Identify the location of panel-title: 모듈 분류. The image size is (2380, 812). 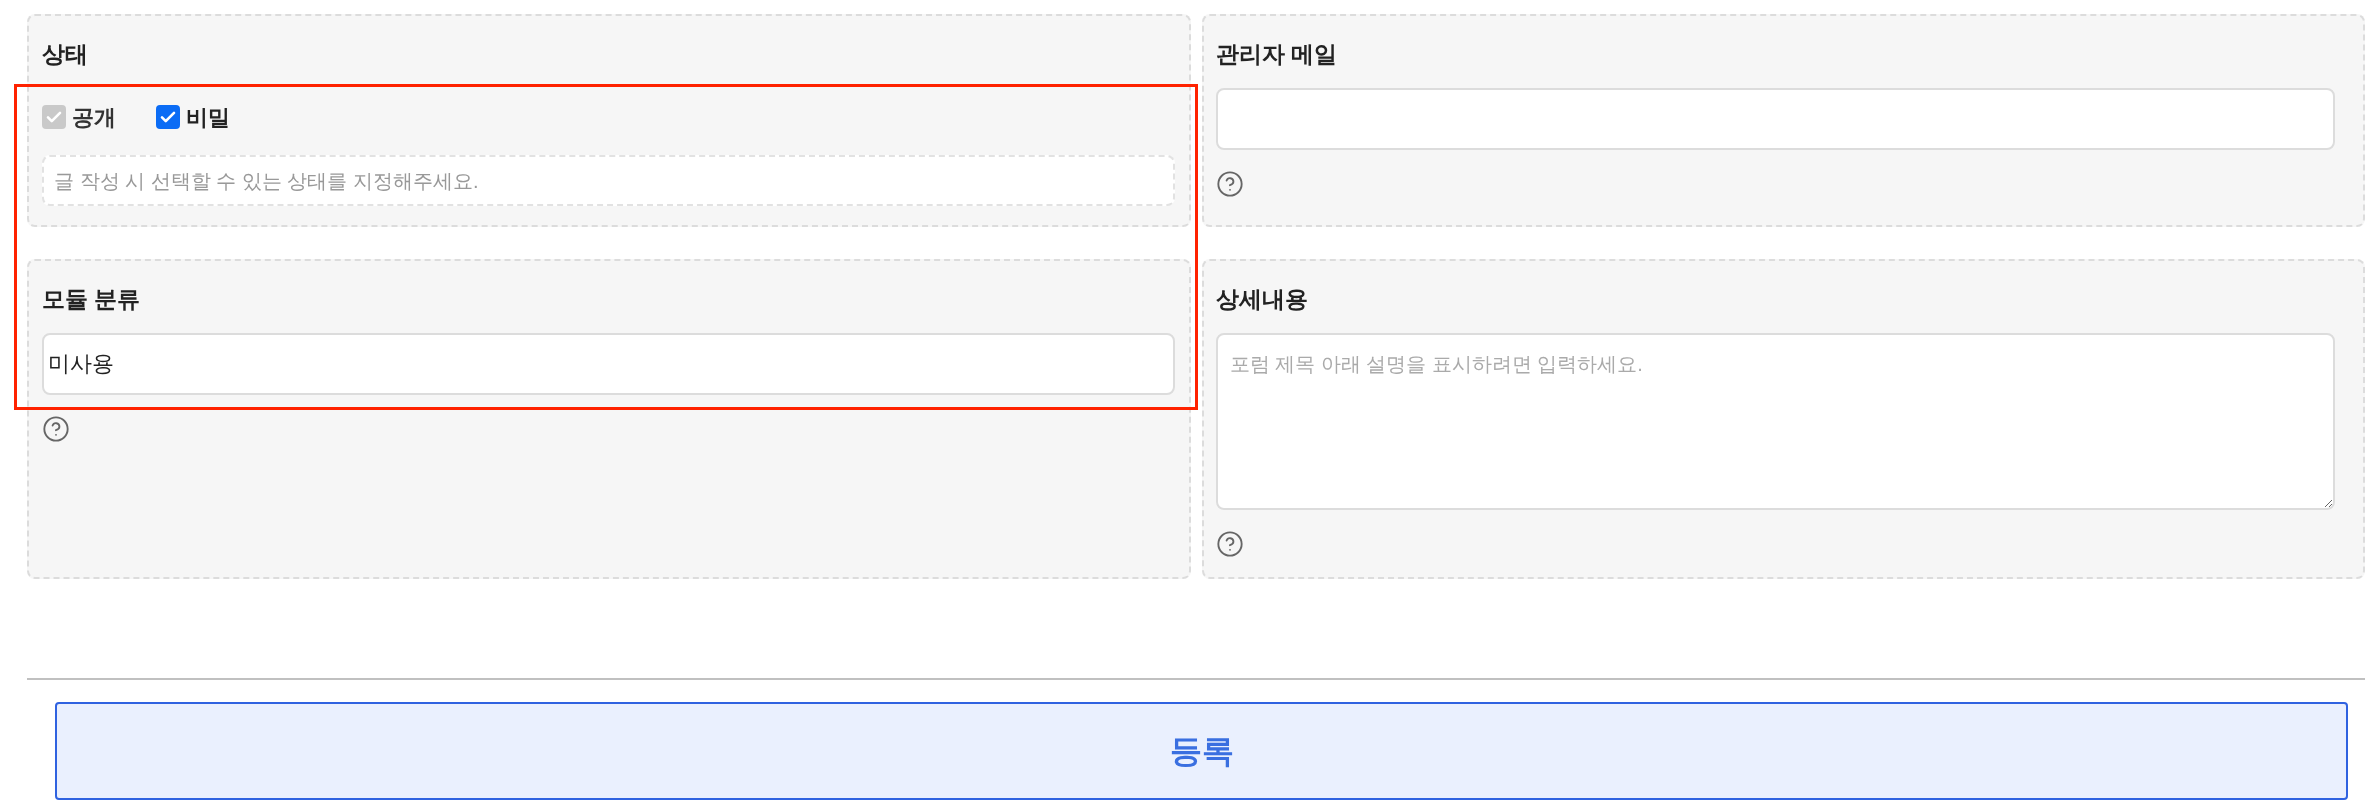
(92, 299).